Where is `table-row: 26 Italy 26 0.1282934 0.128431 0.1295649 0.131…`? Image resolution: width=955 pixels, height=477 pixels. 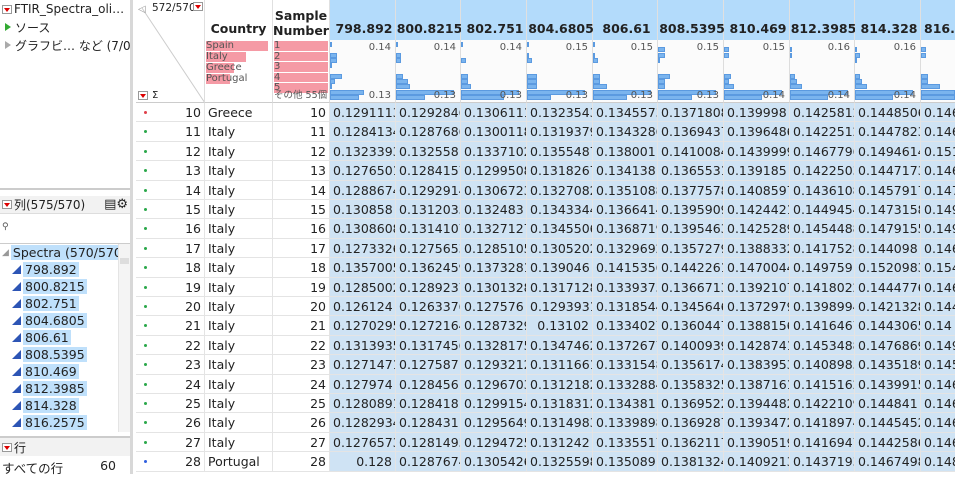
table-row: 26 Italy 26 0.1282934 0.128431 0.1295649 0.131… is located at coordinates (545, 423).